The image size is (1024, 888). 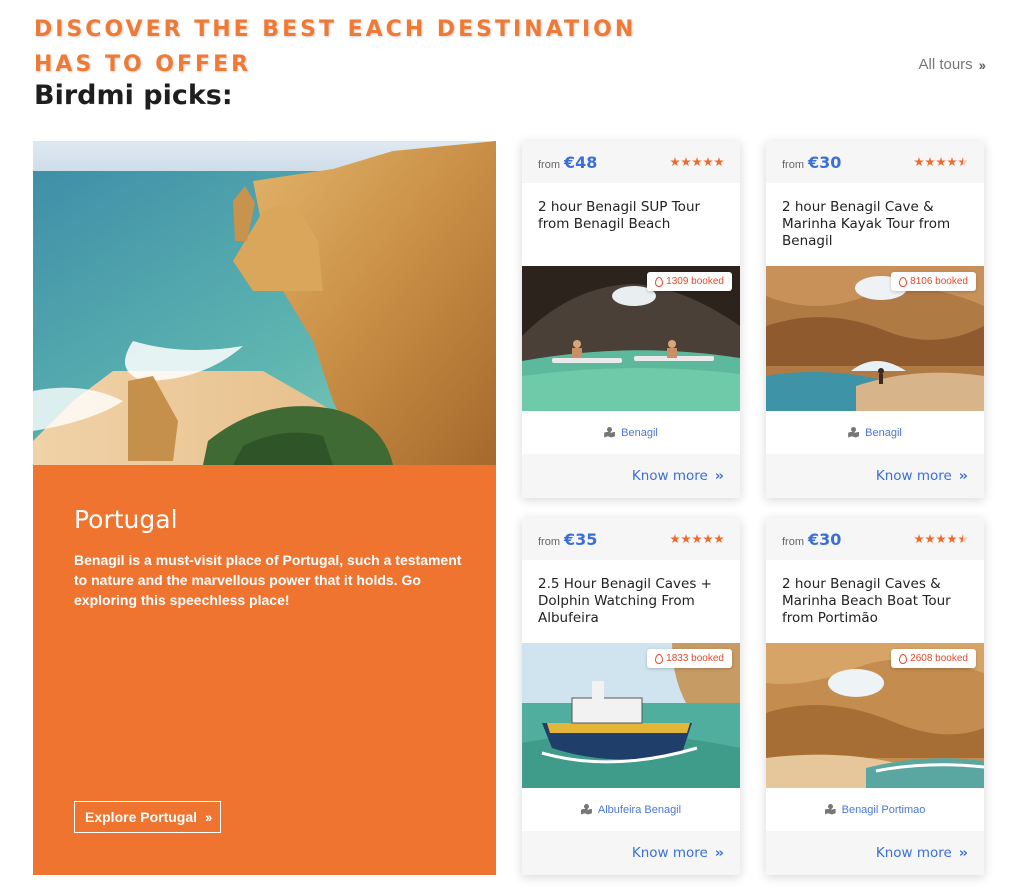 What do you see at coordinates (581, 162) in the screenshot?
I see `price-amount: €48` at bounding box center [581, 162].